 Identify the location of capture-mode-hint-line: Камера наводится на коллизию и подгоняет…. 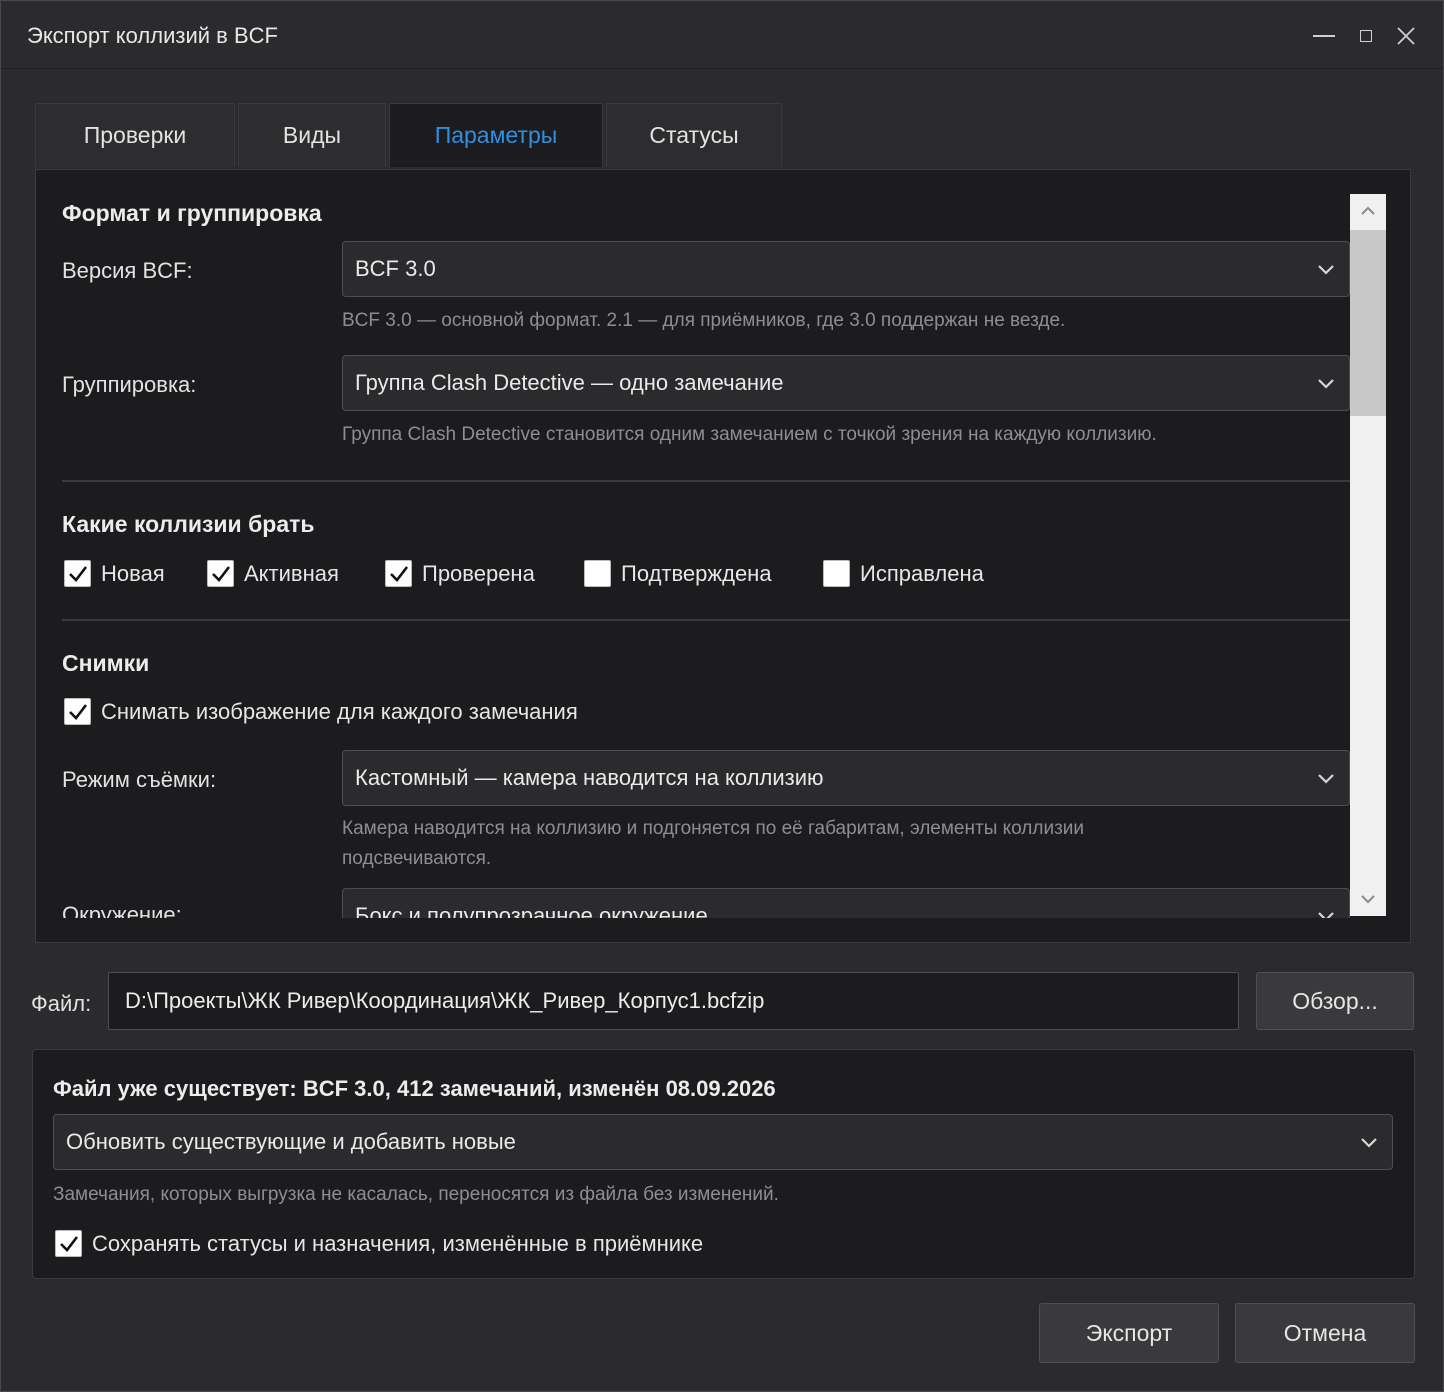
(713, 828).